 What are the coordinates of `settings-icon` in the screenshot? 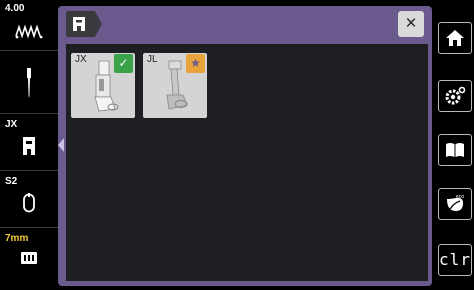 It's located at (455, 95).